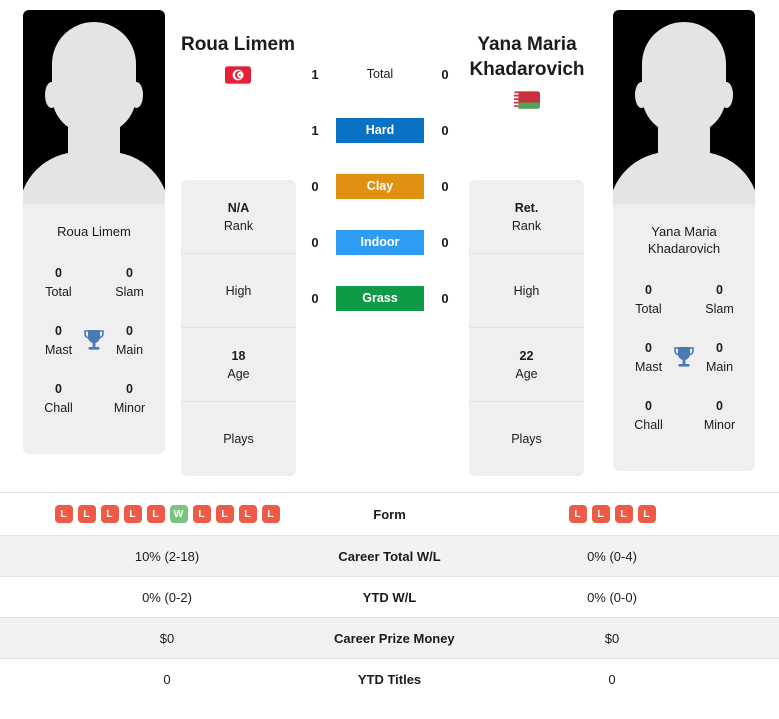  I want to click on row-value-left: $0, so click(167, 638).